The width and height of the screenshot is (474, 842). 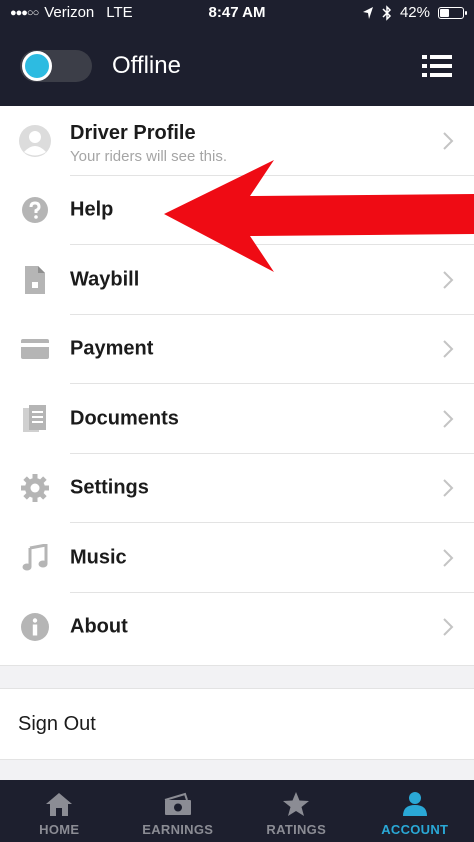 What do you see at coordinates (98, 557) in the screenshot?
I see `menu-item-label: Music` at bounding box center [98, 557].